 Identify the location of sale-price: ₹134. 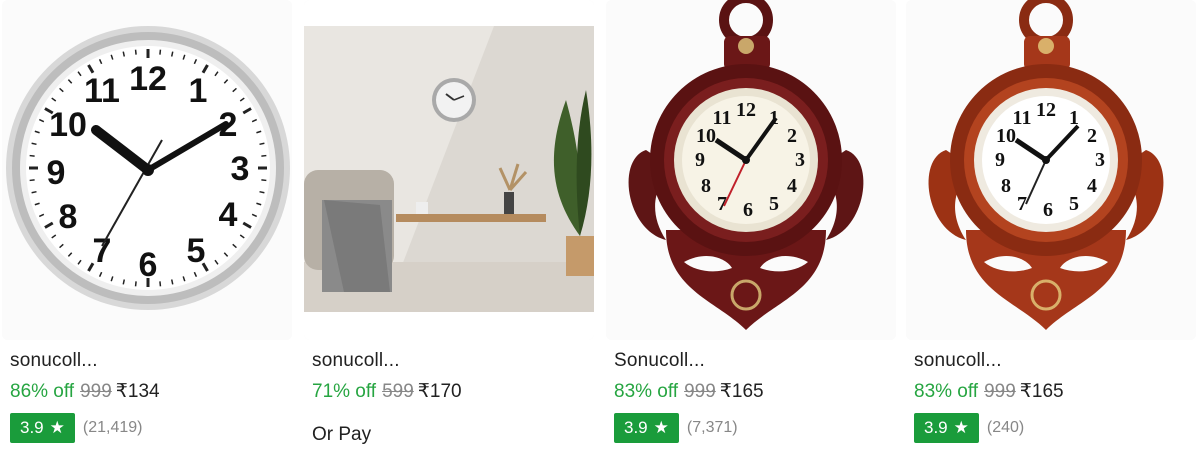
(137, 391).